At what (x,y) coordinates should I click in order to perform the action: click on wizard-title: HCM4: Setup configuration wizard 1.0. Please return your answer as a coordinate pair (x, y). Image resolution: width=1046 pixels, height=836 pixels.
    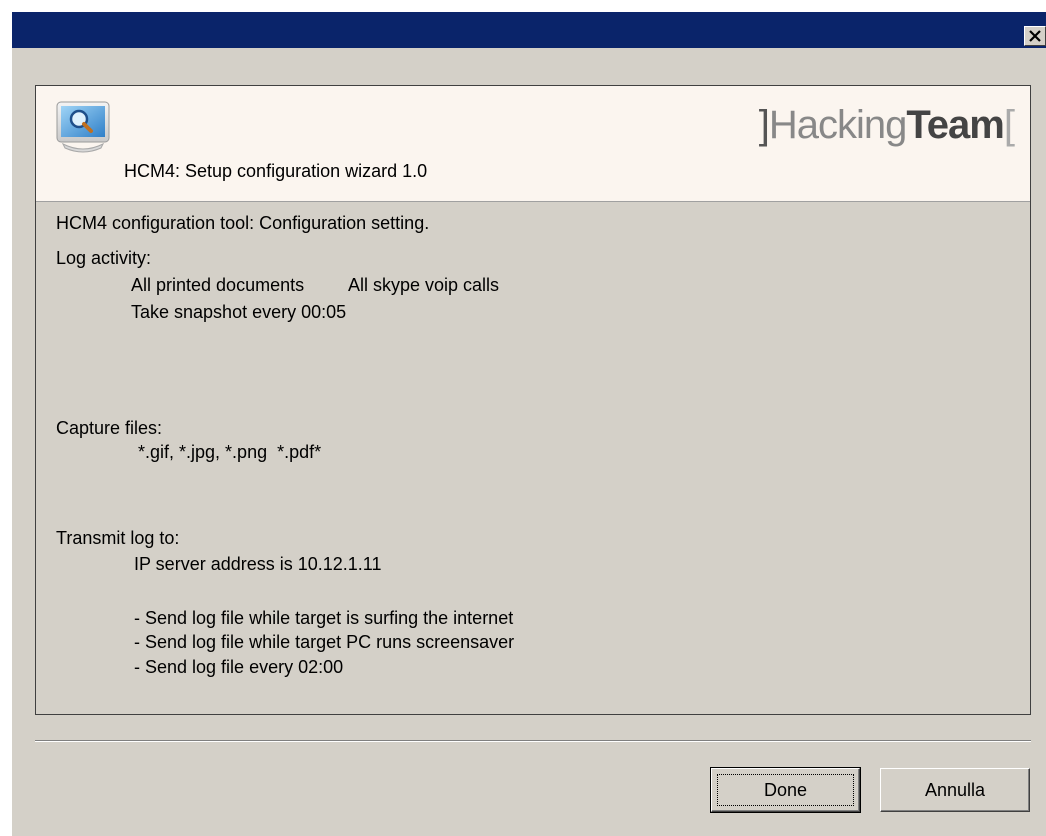
    Looking at the image, I should click on (276, 171).